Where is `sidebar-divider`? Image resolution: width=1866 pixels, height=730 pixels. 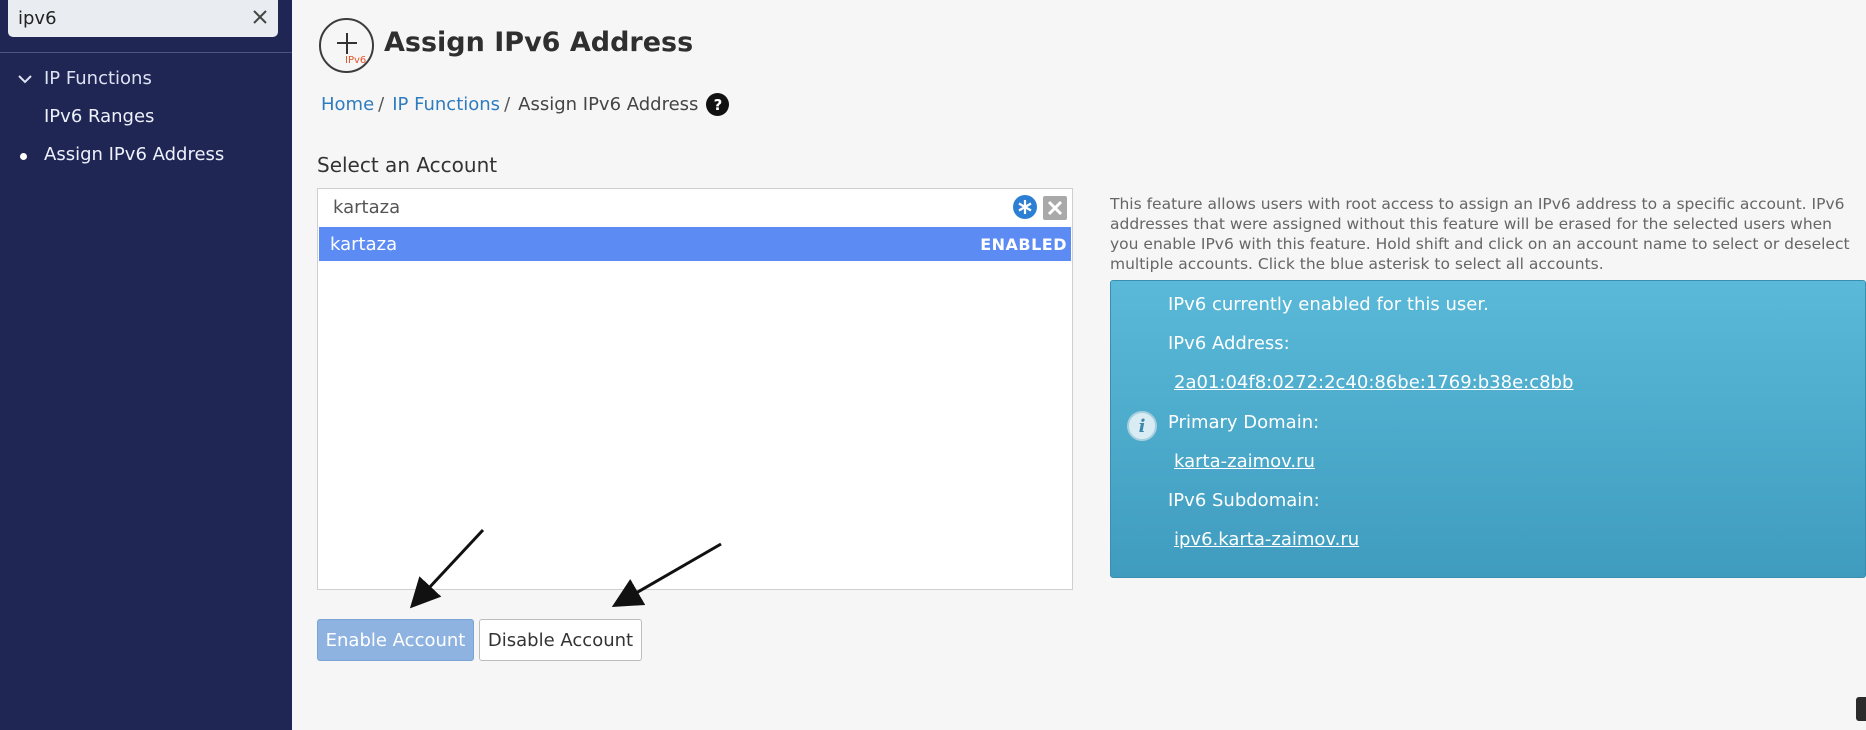
sidebar-divider is located at coordinates (146, 52).